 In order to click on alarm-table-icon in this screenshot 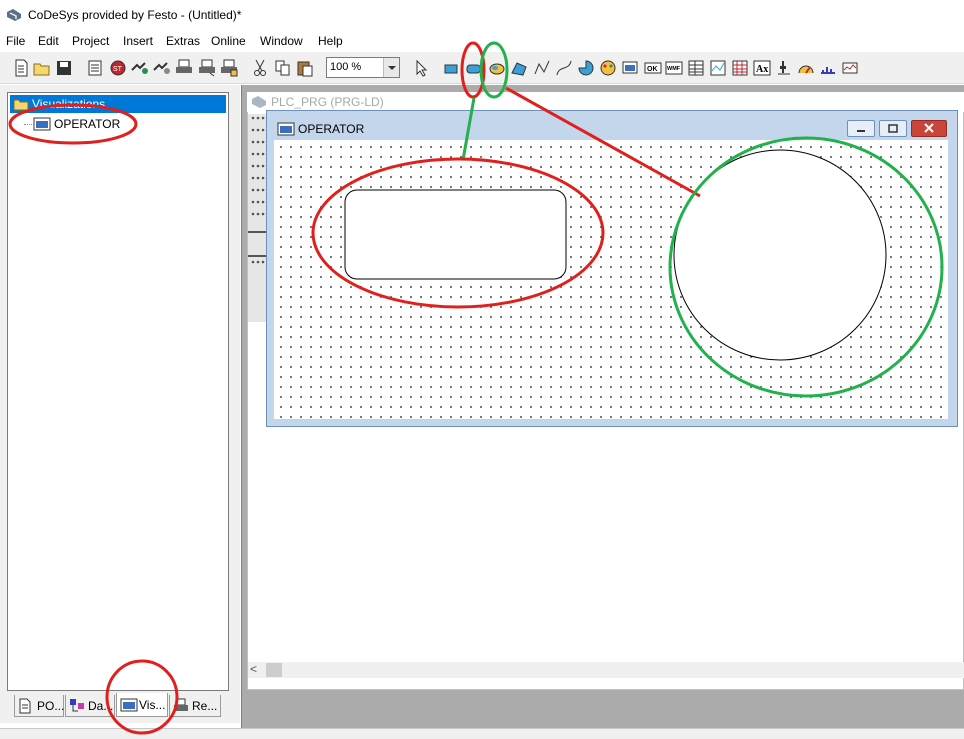, I will do `click(739, 67)`.